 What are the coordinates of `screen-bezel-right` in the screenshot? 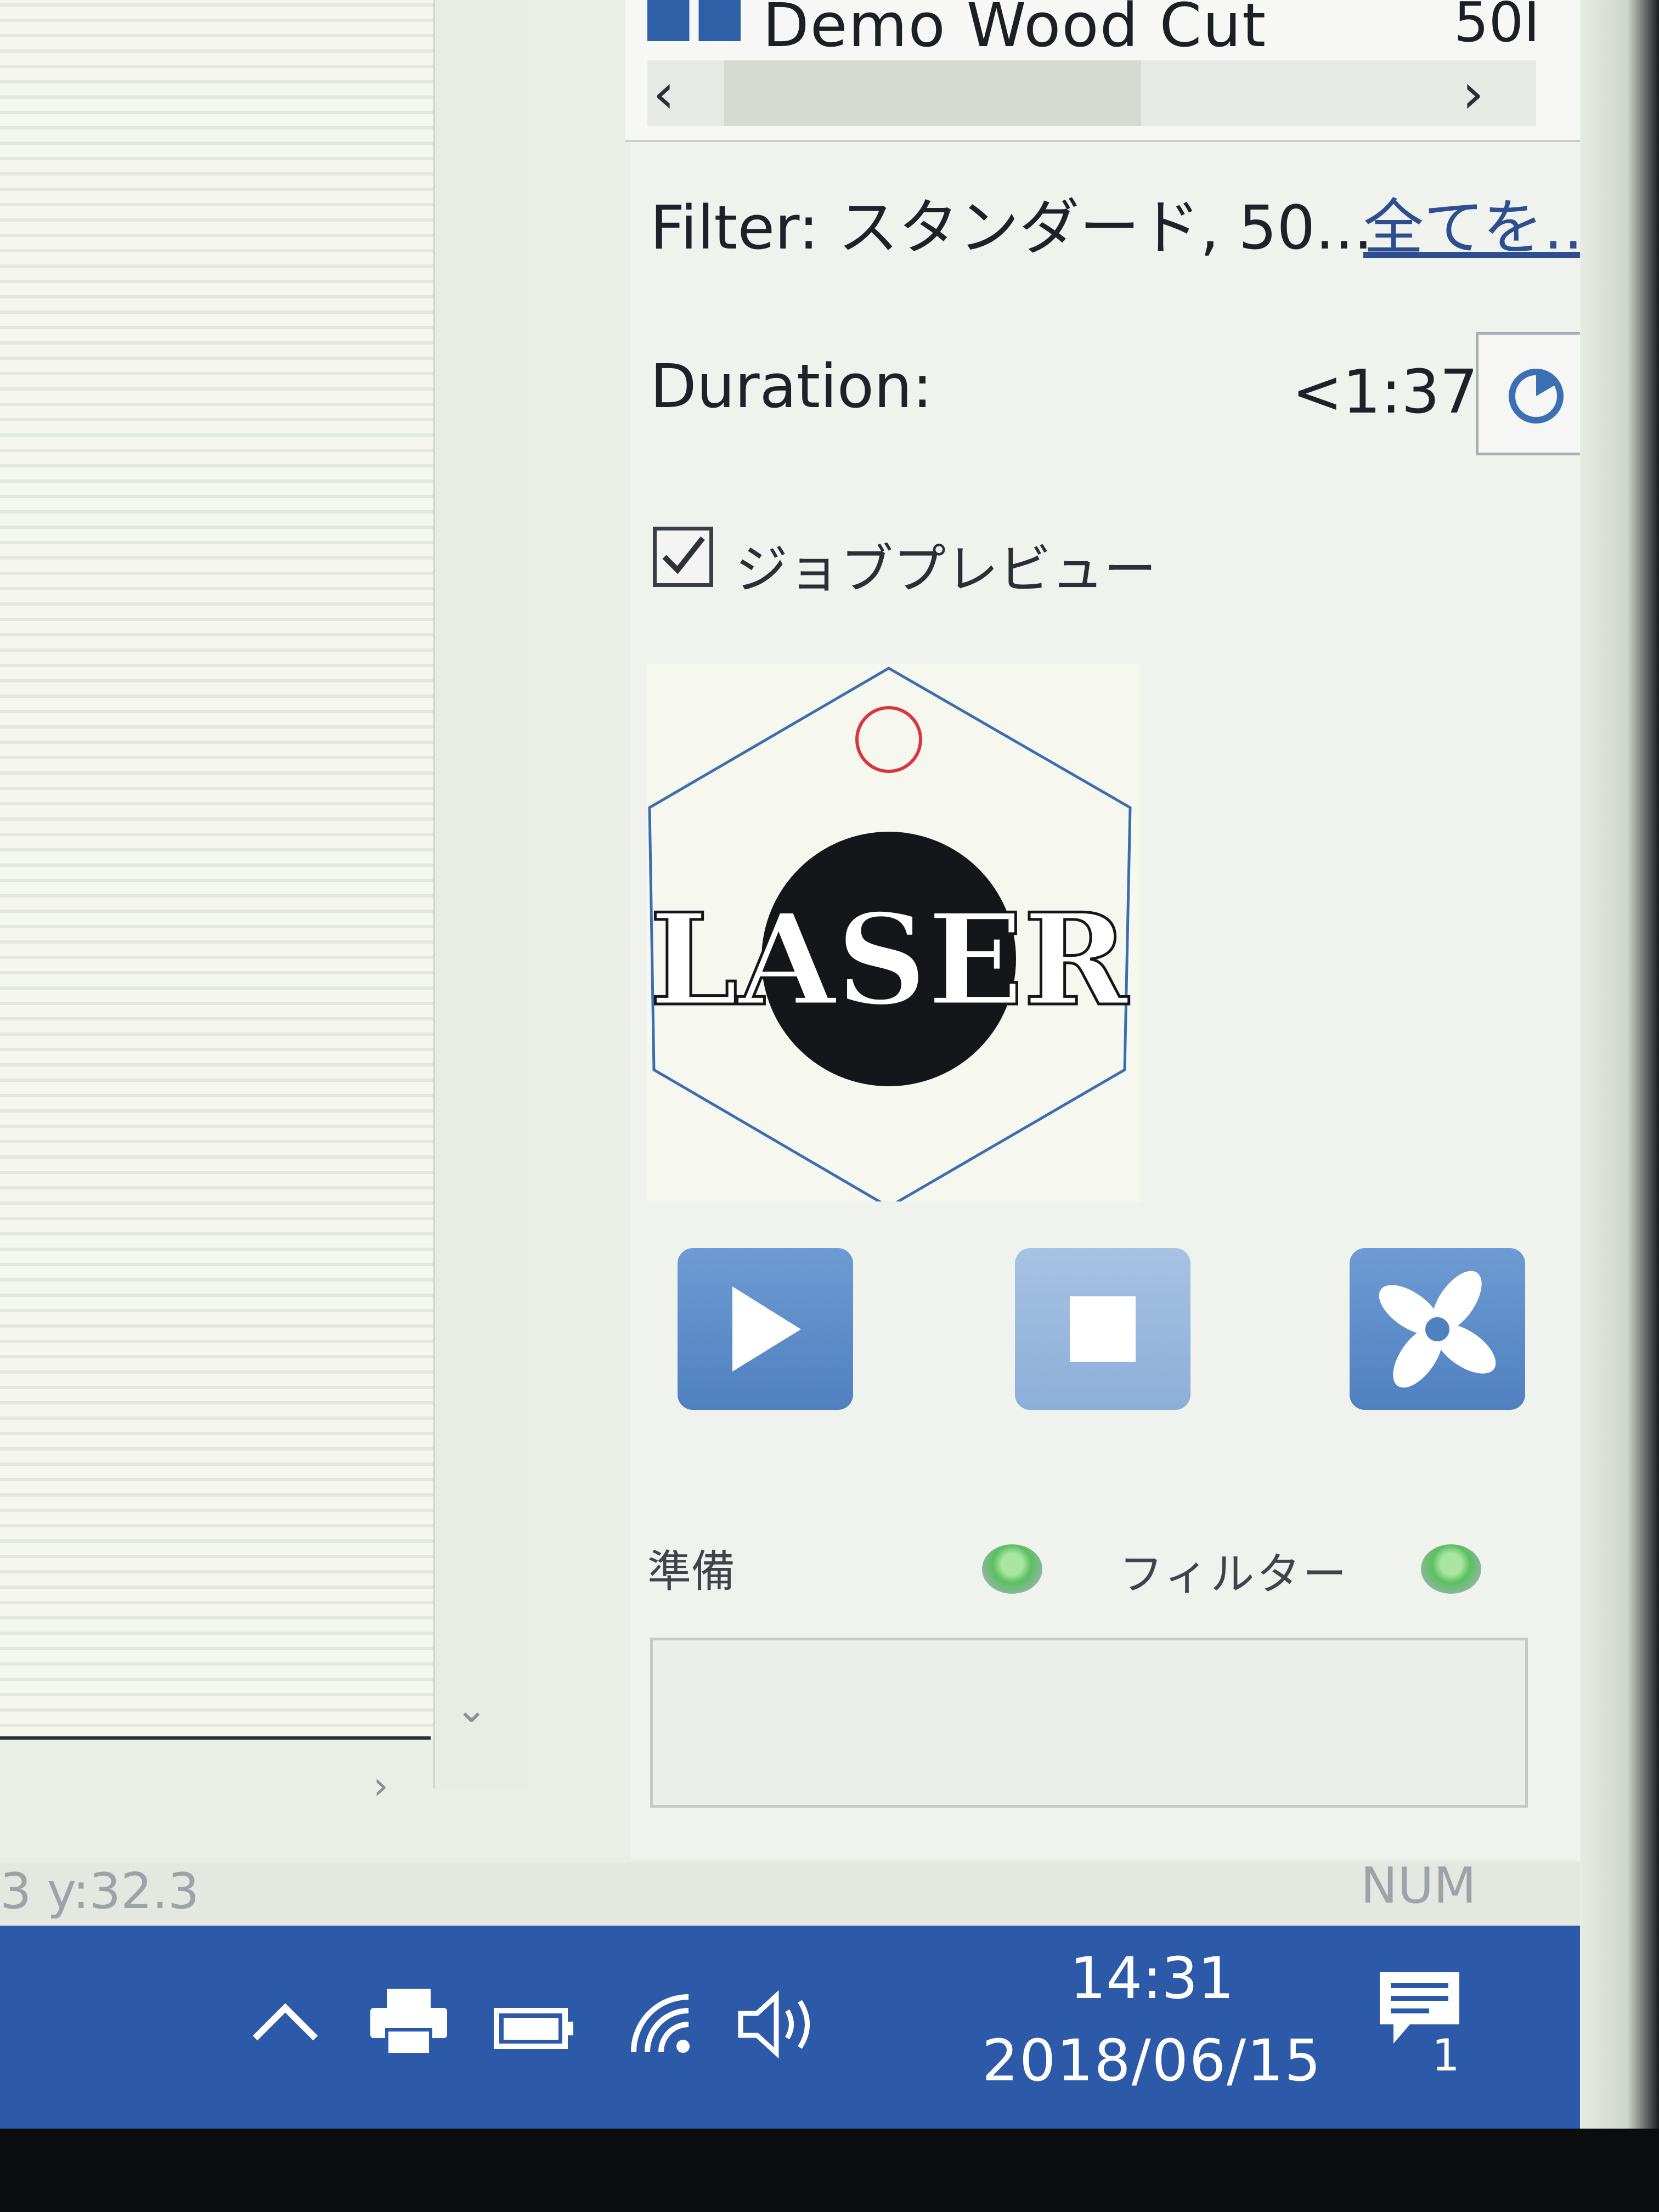 It's located at (1620, 1106).